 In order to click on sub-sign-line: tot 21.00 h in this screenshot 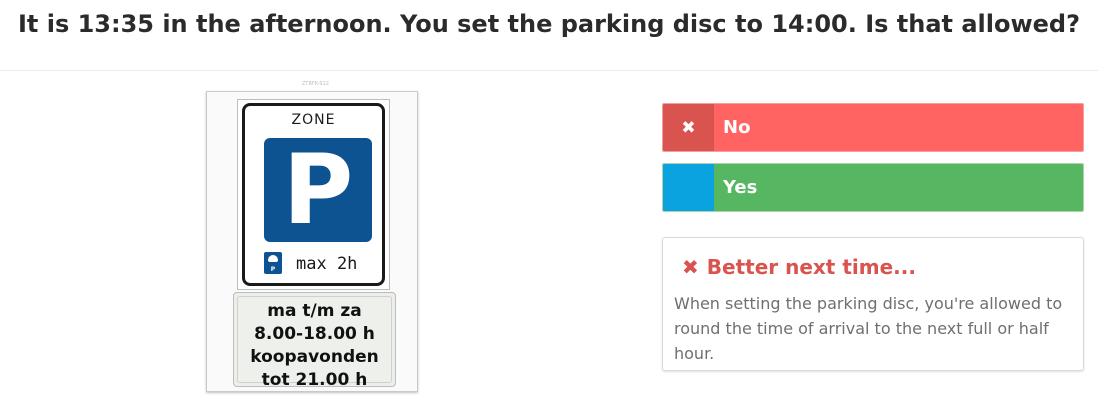, I will do `click(314, 380)`.